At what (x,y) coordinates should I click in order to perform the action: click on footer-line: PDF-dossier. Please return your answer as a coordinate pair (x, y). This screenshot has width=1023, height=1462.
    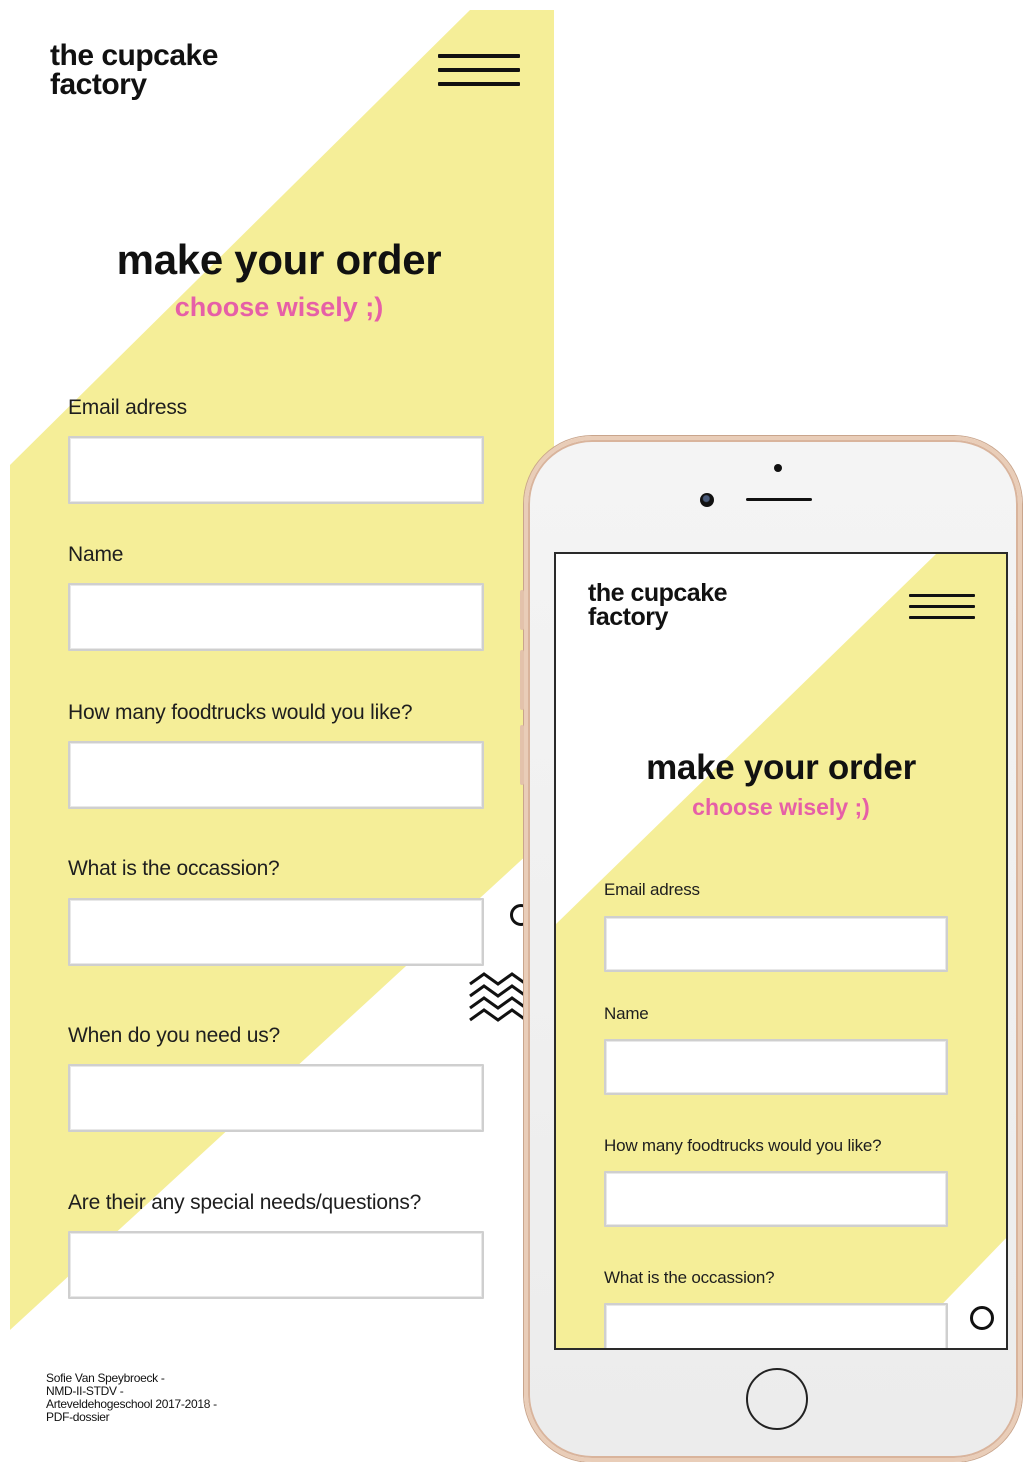
    Looking at the image, I should click on (78, 1417).